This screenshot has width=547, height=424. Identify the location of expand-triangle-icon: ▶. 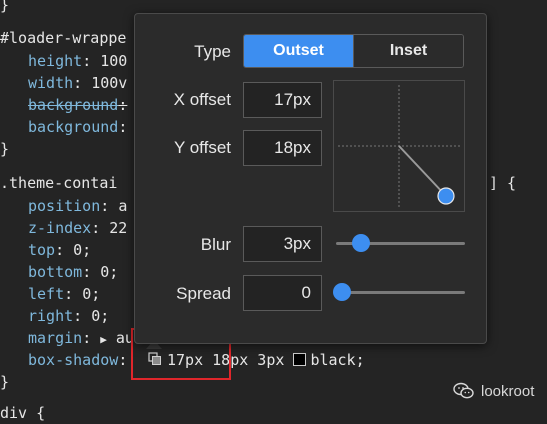
(103, 339).